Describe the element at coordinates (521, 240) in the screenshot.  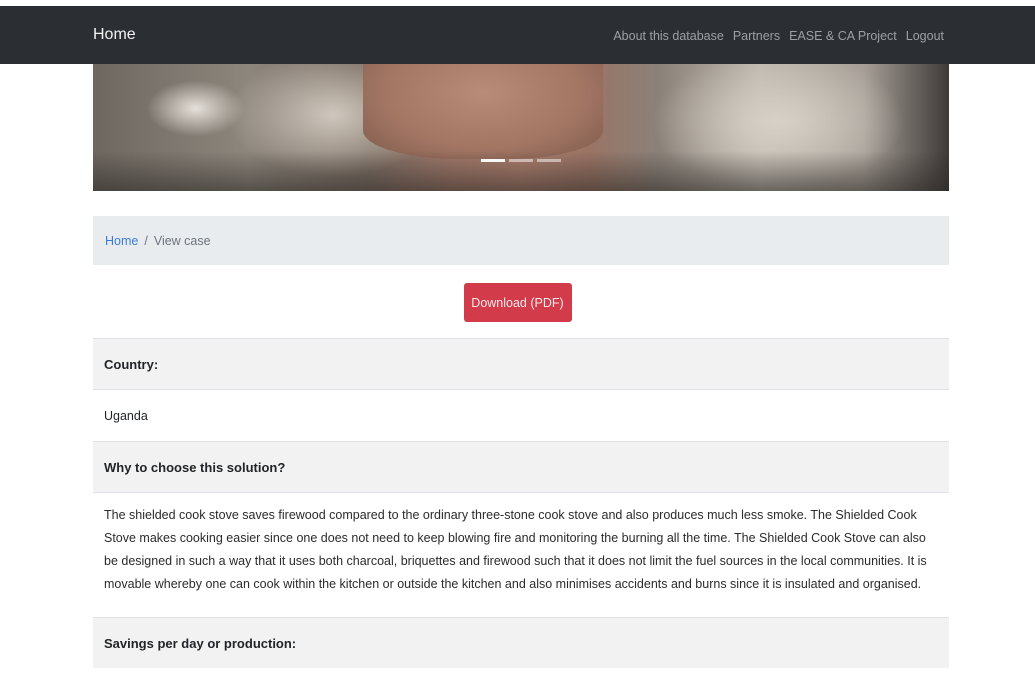
I see `breadcrumb: Home / View case` at that location.